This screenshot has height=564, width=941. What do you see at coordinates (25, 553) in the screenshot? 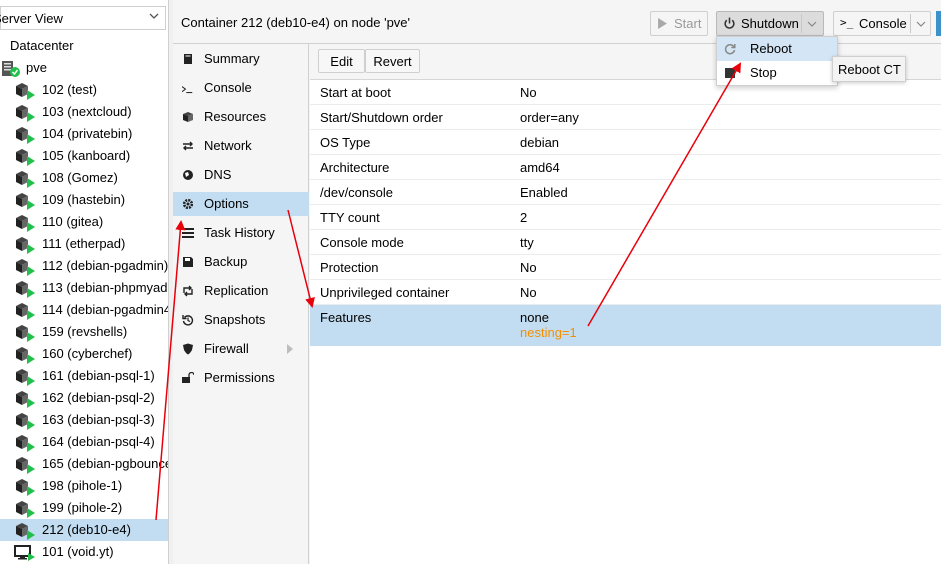
I see `vm-running-icon` at bounding box center [25, 553].